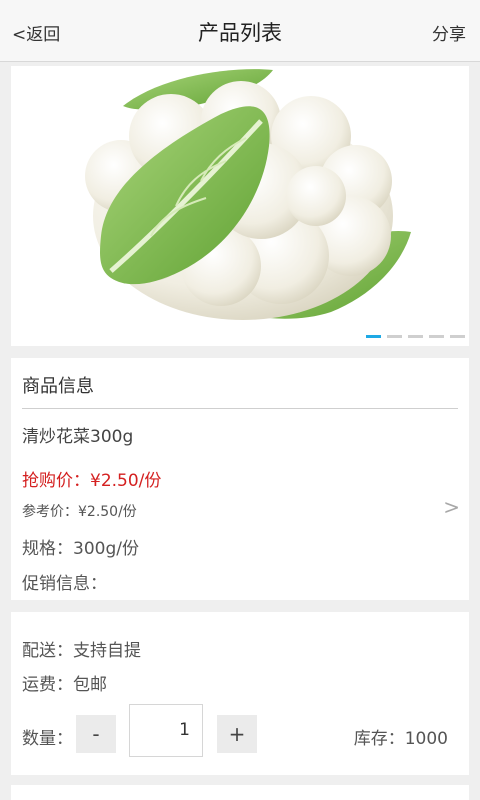 Image resolution: width=480 pixels, height=800 pixels. I want to click on decrease-quantity-button: -, so click(96, 734).